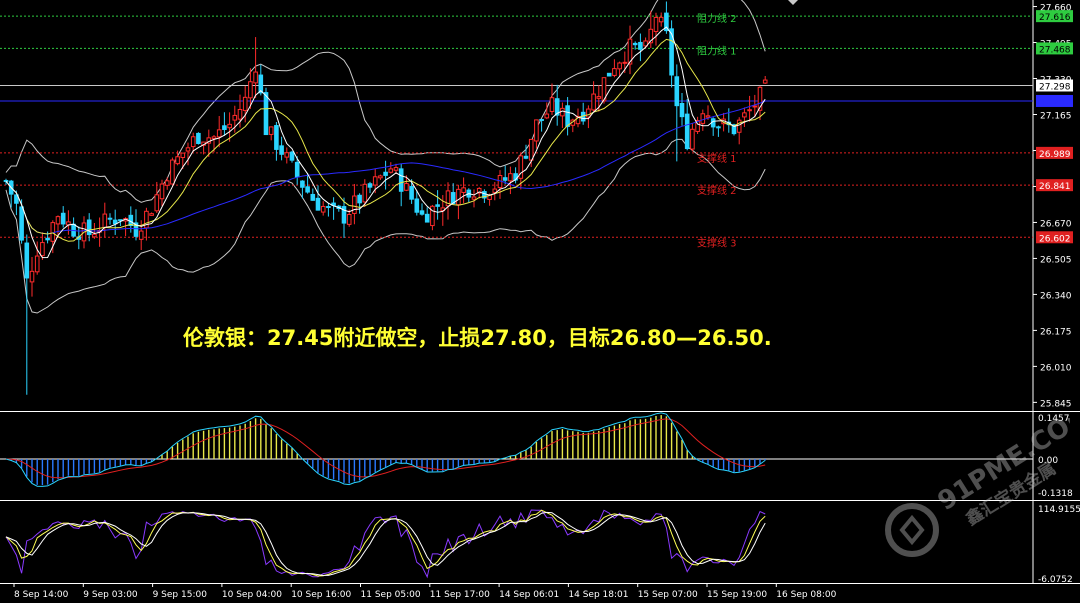 This screenshot has height=603, width=1080. Describe the element at coordinates (1055, 87) in the screenshot. I see `price-label-text: 27.298` at that location.